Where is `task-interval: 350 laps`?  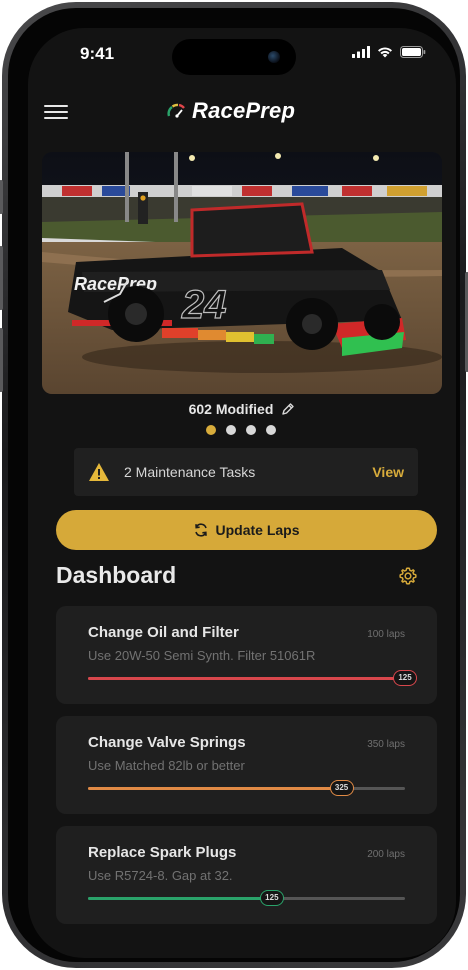
task-interval: 350 laps is located at coordinates (386, 744).